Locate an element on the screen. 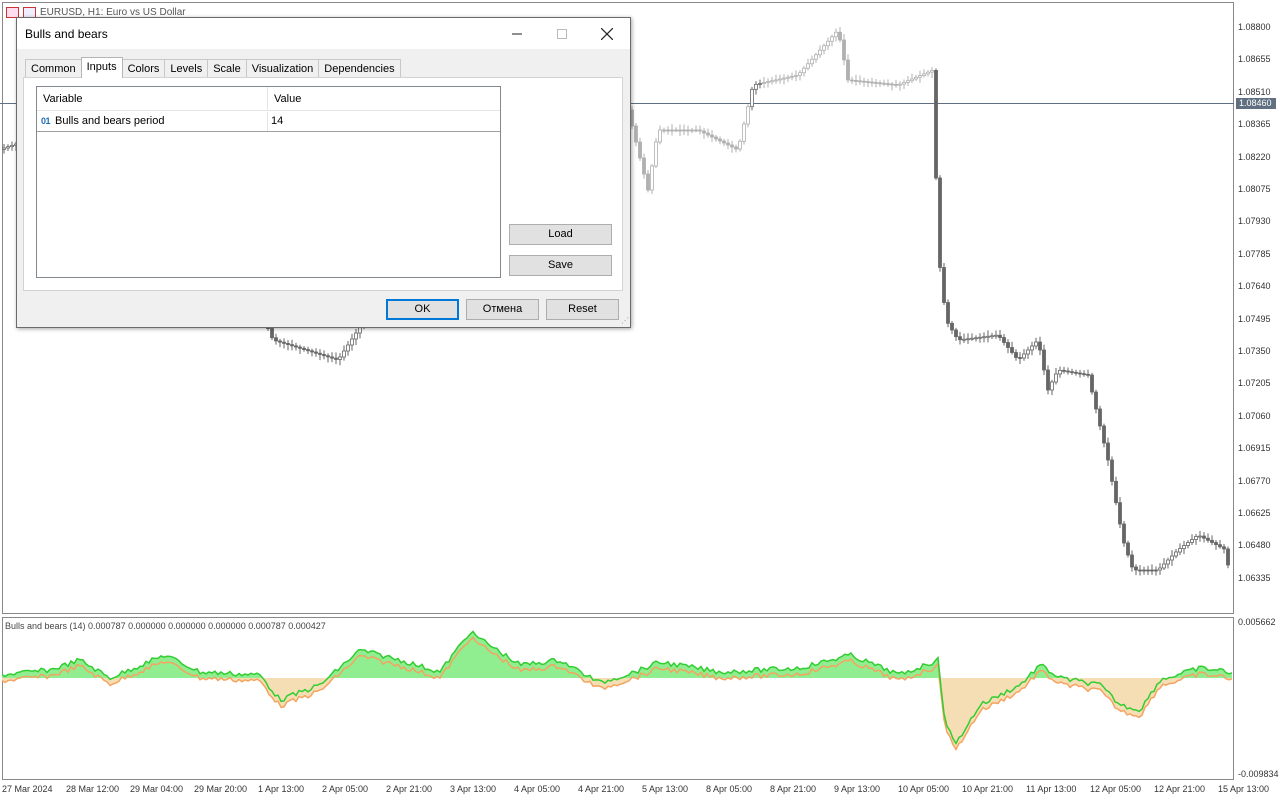 The width and height of the screenshot is (1280, 800). close-icon is located at coordinates (607, 33).